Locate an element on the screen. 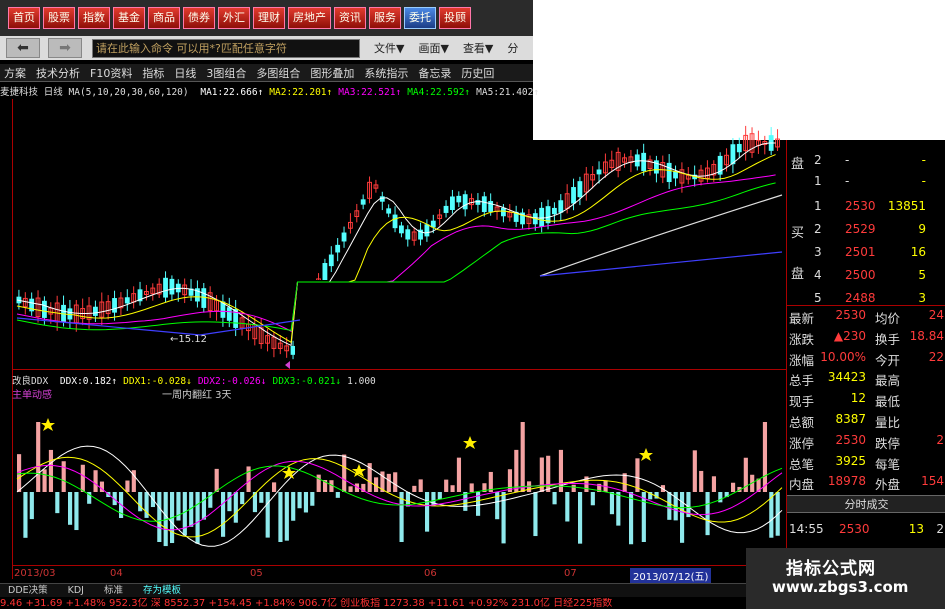 Image resolution: width=945 pixels, height=609 pixels. quote-row: 1 - - is located at coordinates (866, 182).